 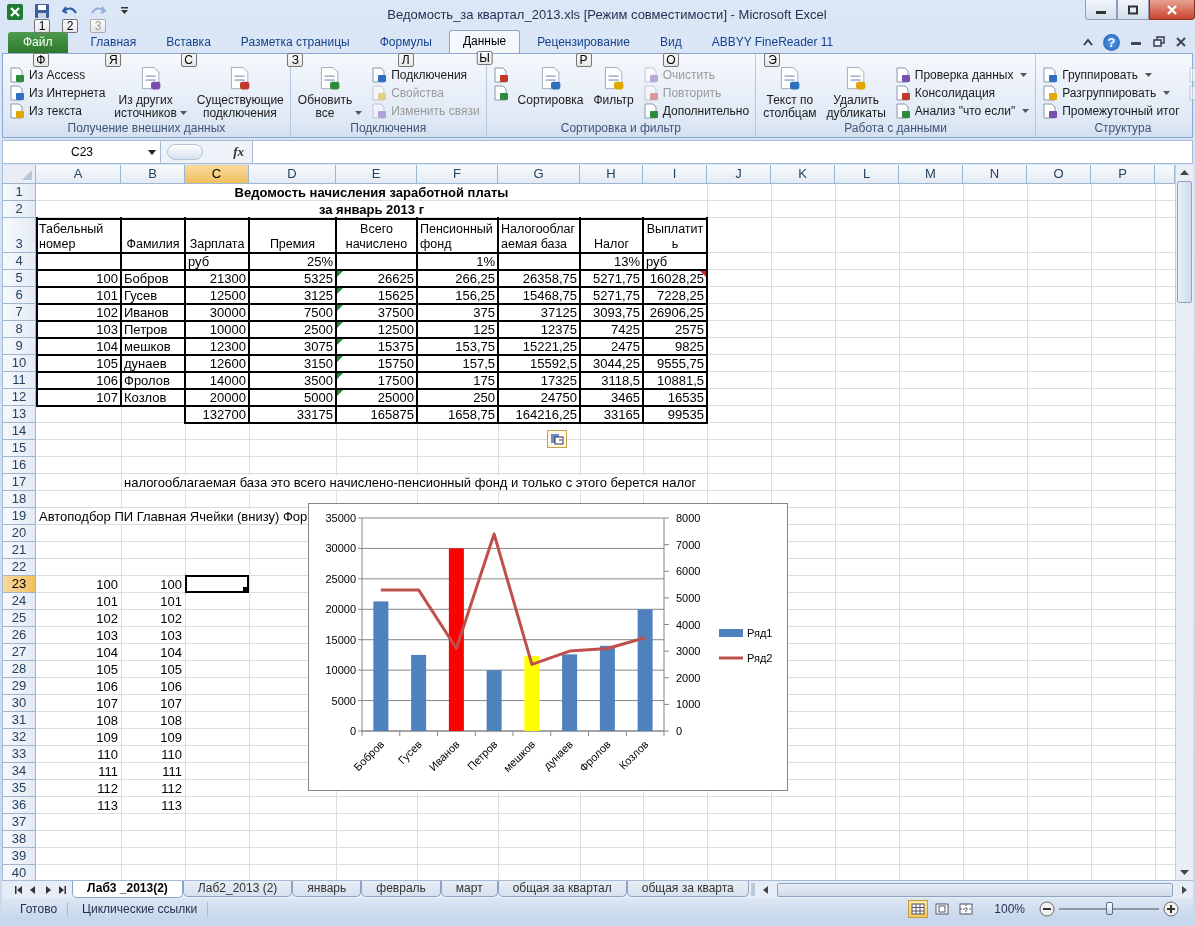 What do you see at coordinates (19, 346) in the screenshot?
I see `row-header: 9` at bounding box center [19, 346].